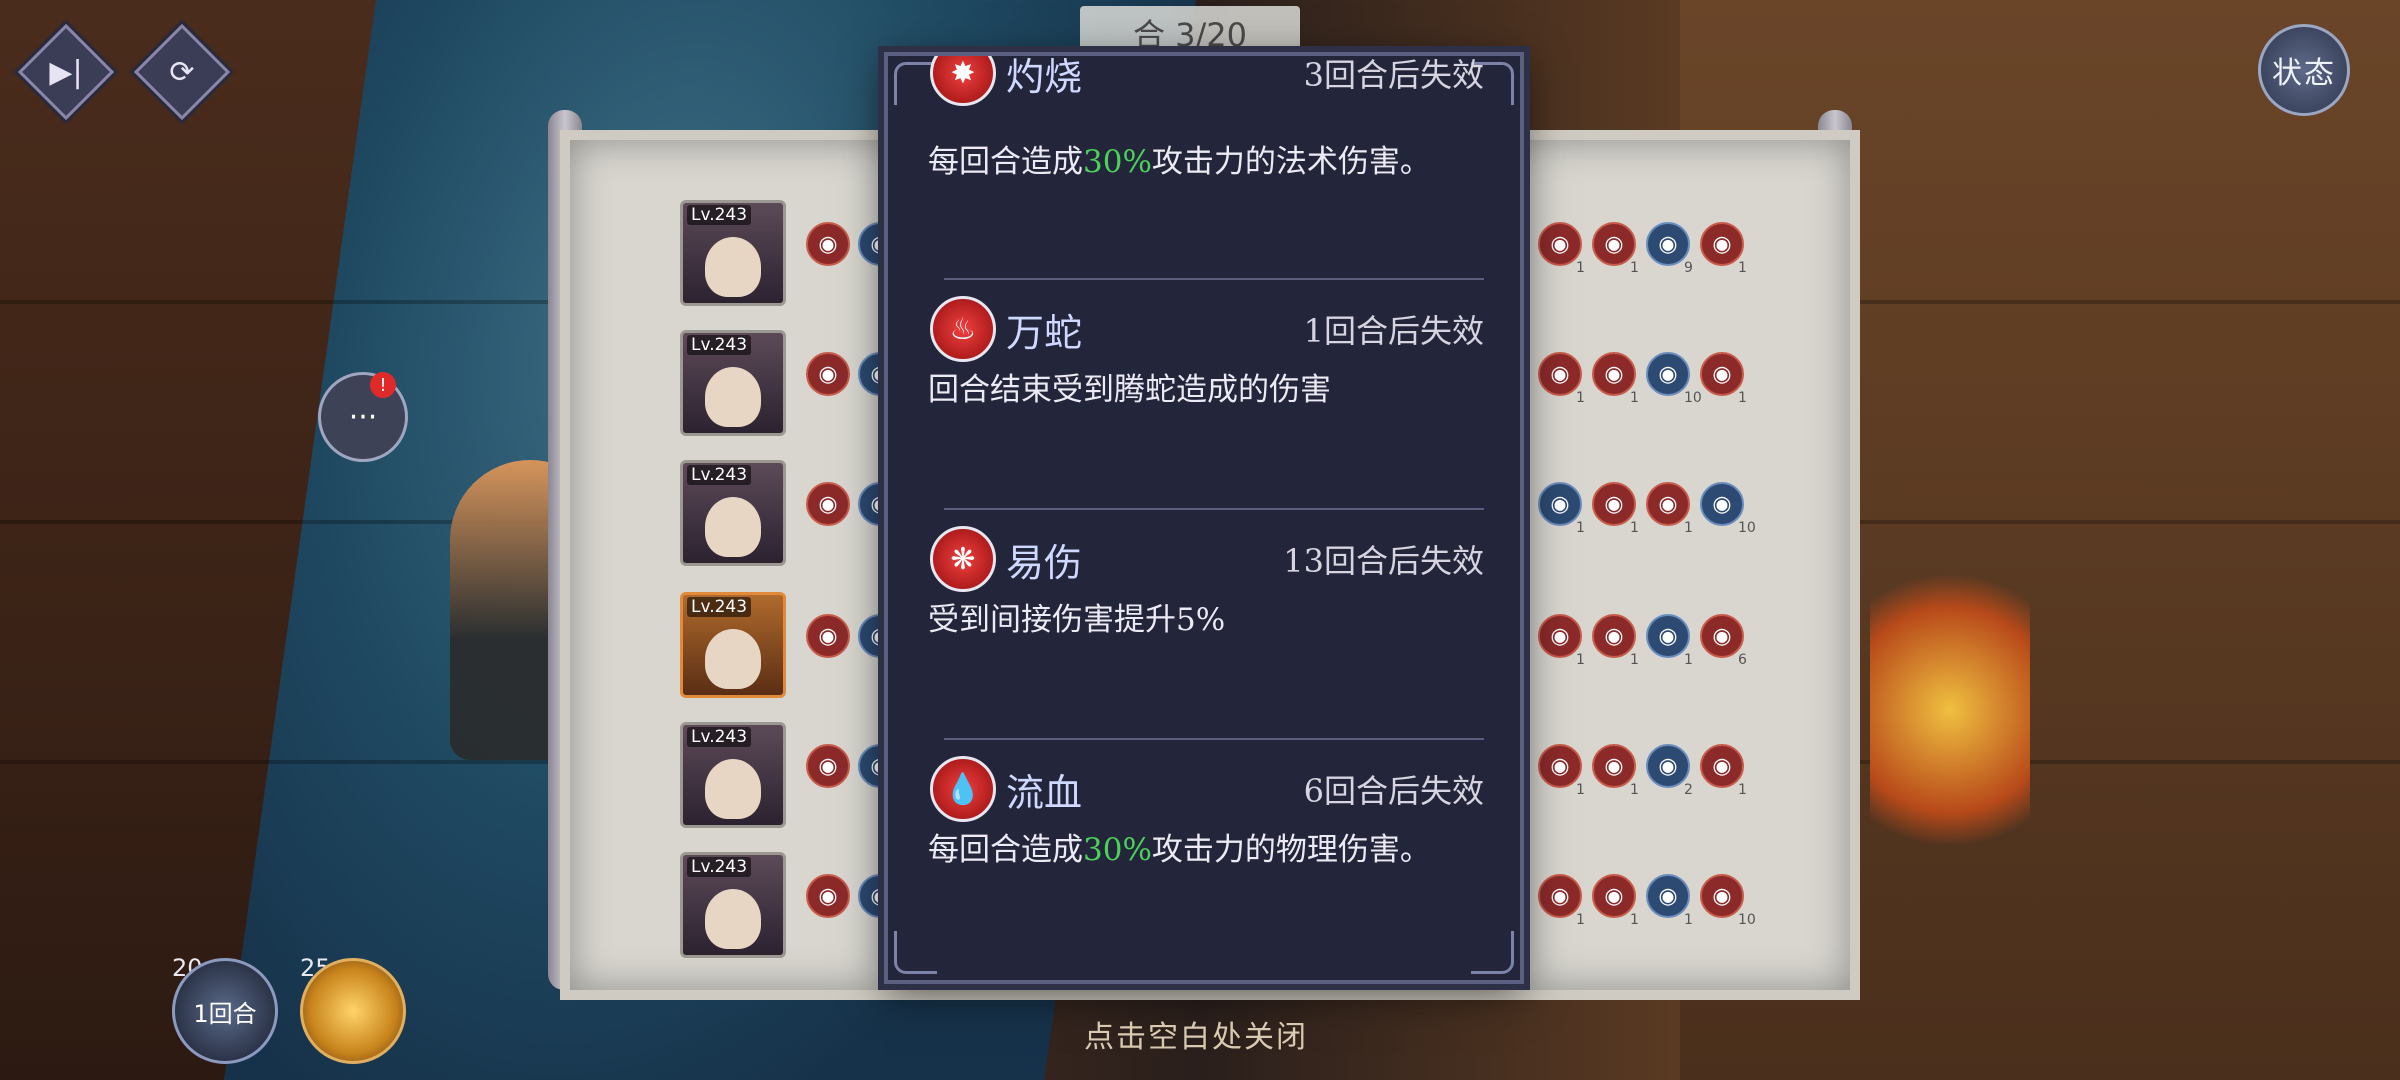 The height and width of the screenshot is (1080, 2400). I want to click on effect-name: 万蛇, so click(1044, 333).